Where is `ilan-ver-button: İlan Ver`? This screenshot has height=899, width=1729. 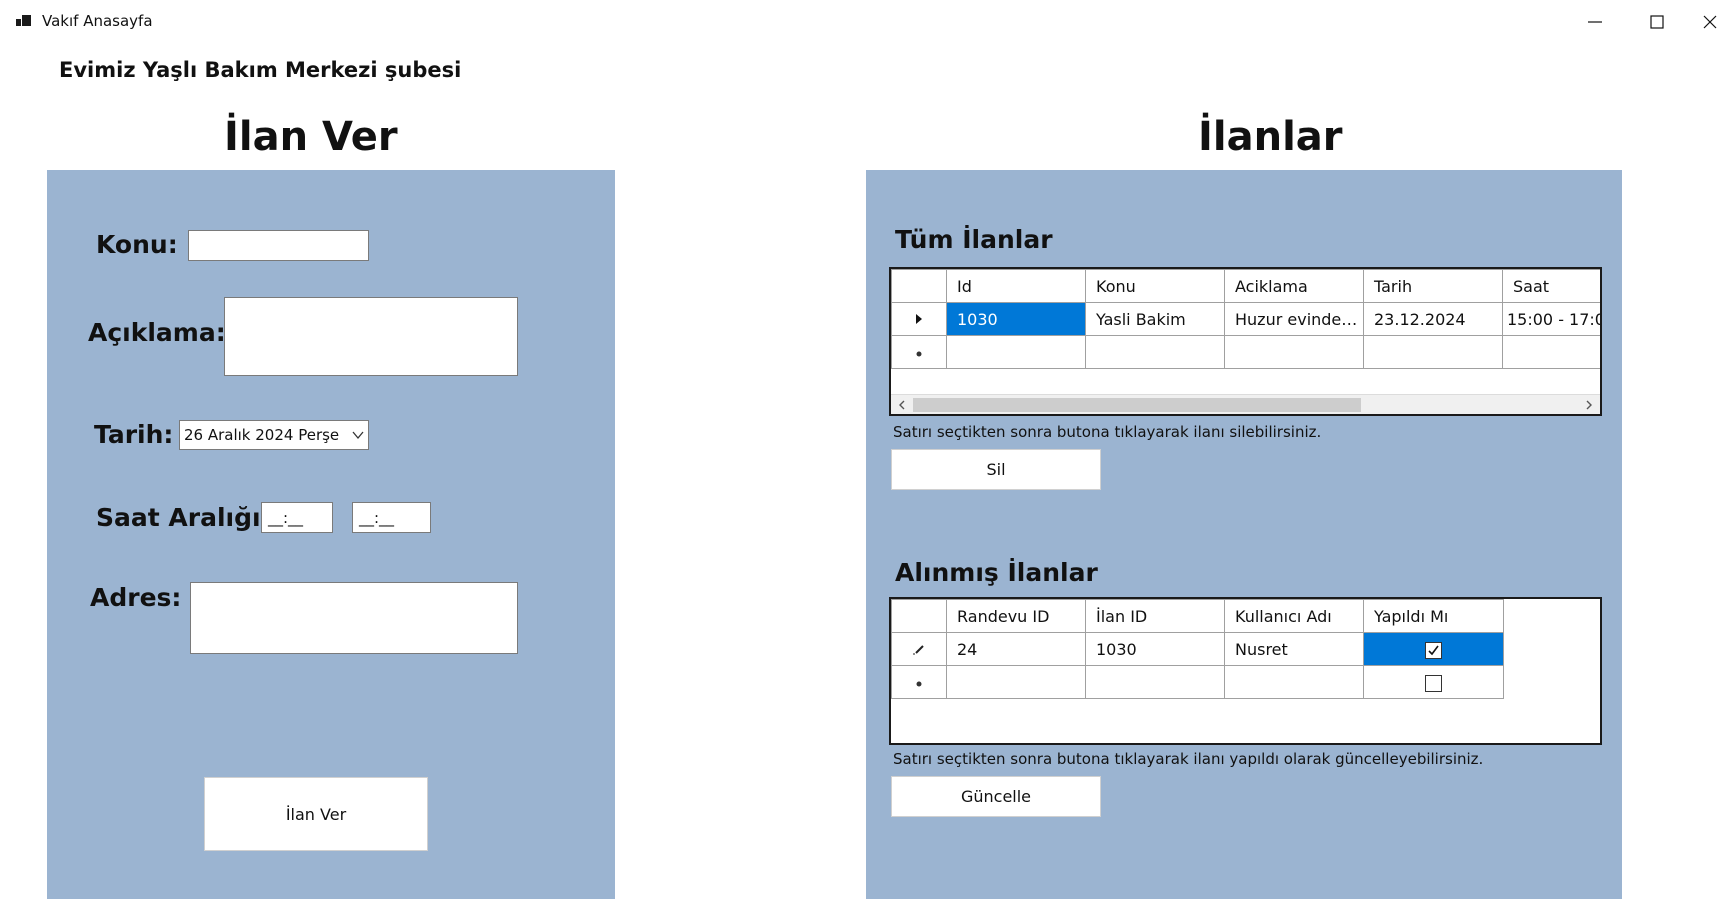 ilan-ver-button: İlan Ver is located at coordinates (316, 814).